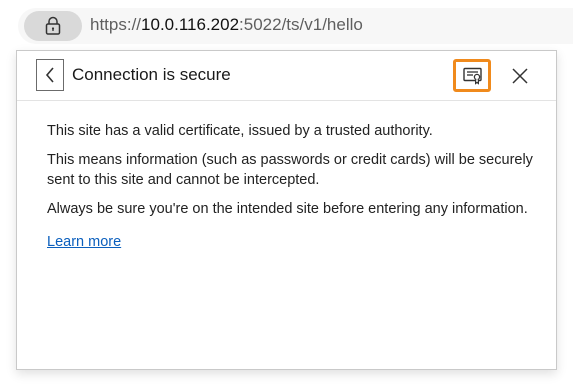  What do you see at coordinates (116, 24) in the screenshot?
I see `url-scheme: https://` at bounding box center [116, 24].